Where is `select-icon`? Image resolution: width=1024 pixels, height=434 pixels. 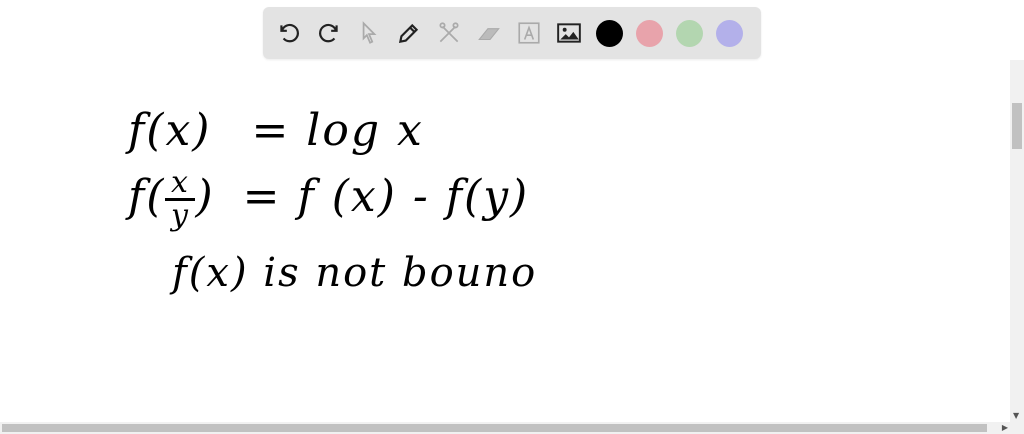 select-icon is located at coordinates (369, 32).